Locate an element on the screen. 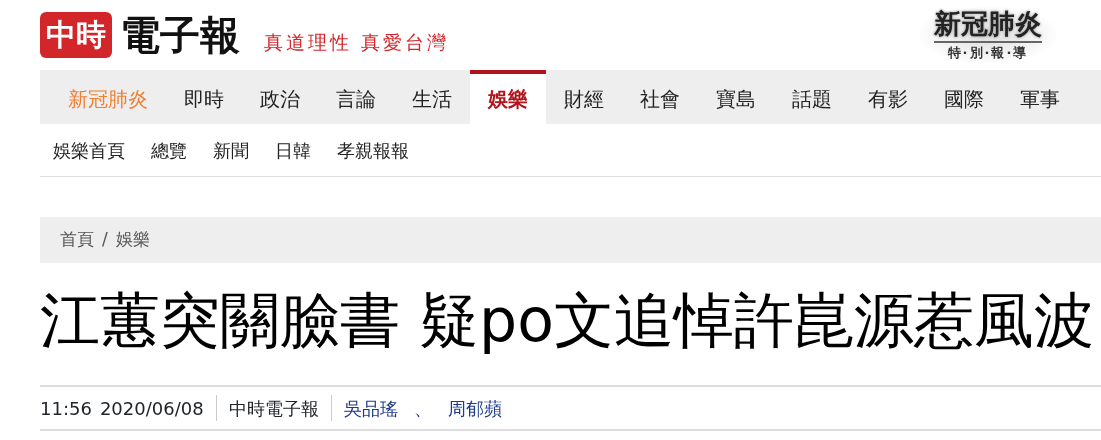 Image resolution: width=1101 pixels, height=440 pixels. nav-tab: 即時 is located at coordinates (204, 97).